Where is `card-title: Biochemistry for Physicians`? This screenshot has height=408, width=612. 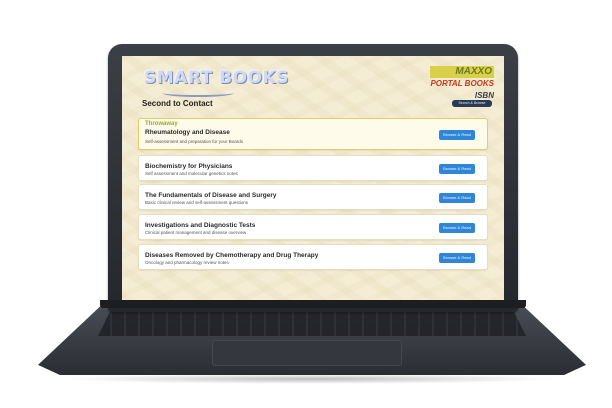 card-title: Biochemistry for Physicians is located at coordinates (189, 166).